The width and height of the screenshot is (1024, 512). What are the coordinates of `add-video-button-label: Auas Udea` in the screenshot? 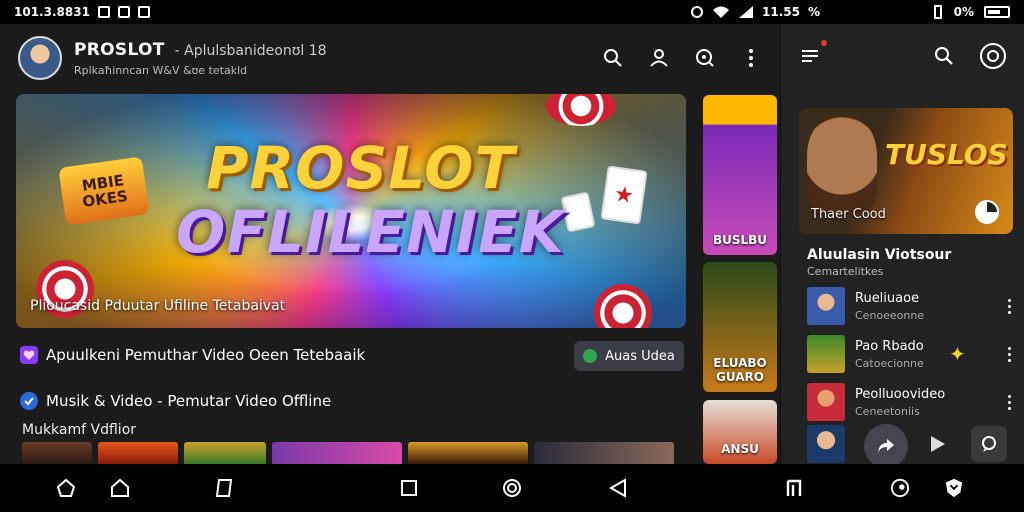 It's located at (640, 356).